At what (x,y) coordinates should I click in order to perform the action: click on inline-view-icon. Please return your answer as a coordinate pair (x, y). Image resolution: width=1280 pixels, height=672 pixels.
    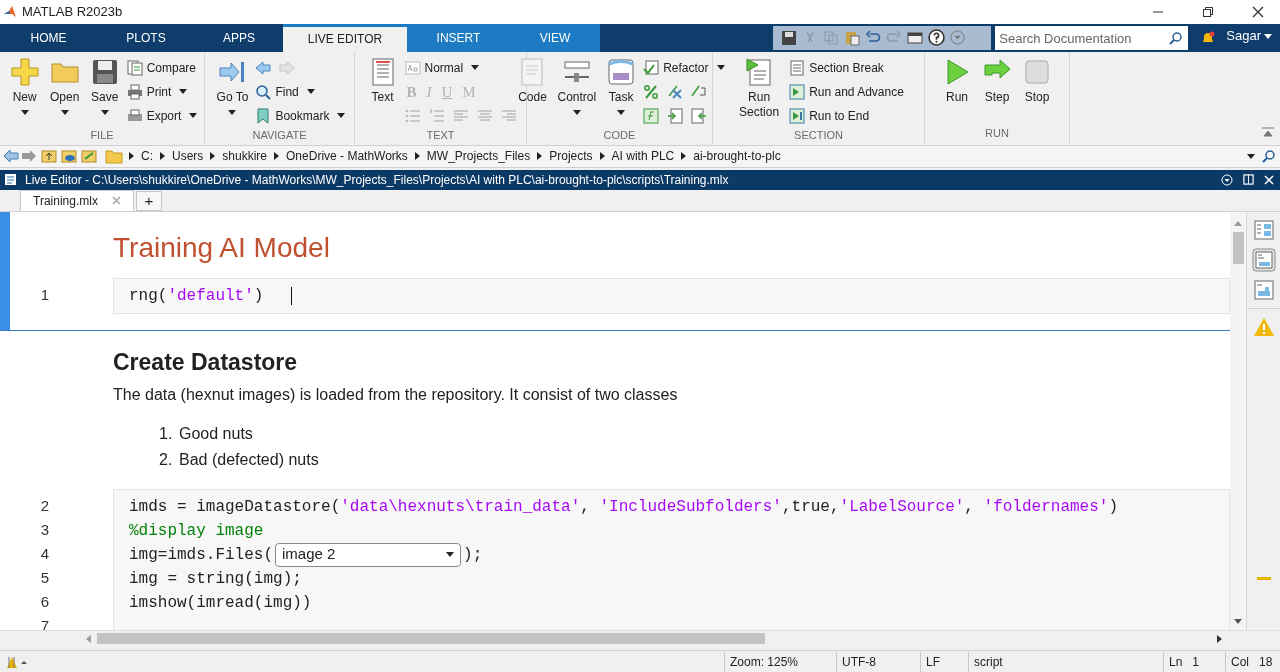
    Looking at the image, I should click on (1263, 259).